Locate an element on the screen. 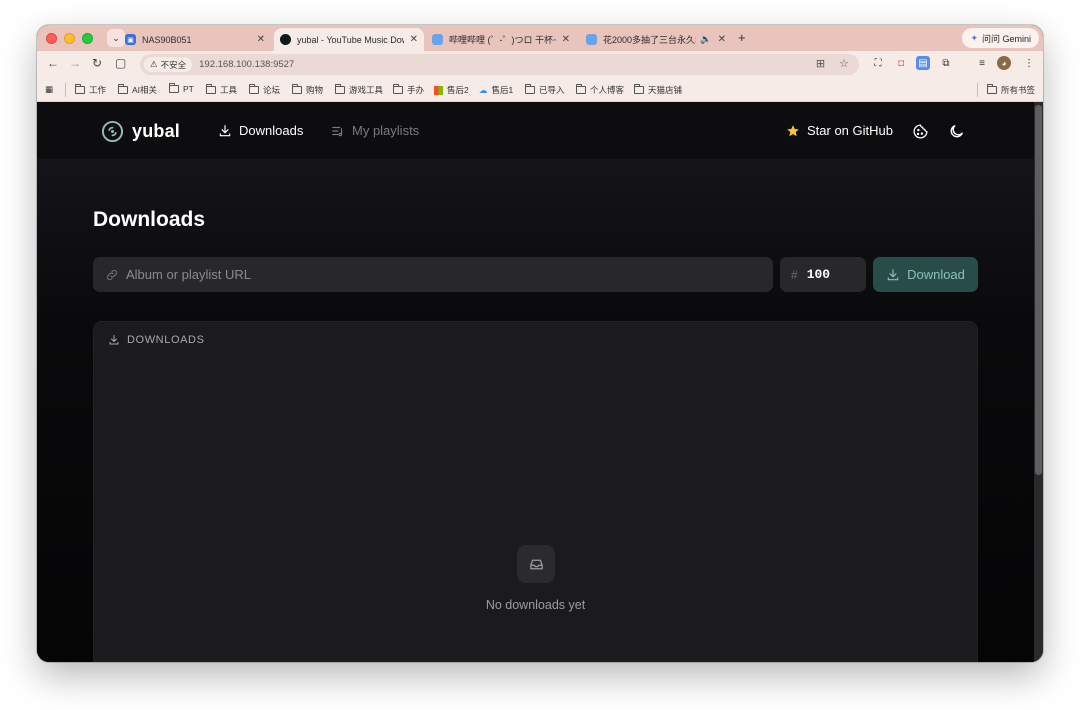 Image resolution: width=1080 pixels, height=710 pixels. sparkle-icon: ✦ is located at coordinates (974, 37).